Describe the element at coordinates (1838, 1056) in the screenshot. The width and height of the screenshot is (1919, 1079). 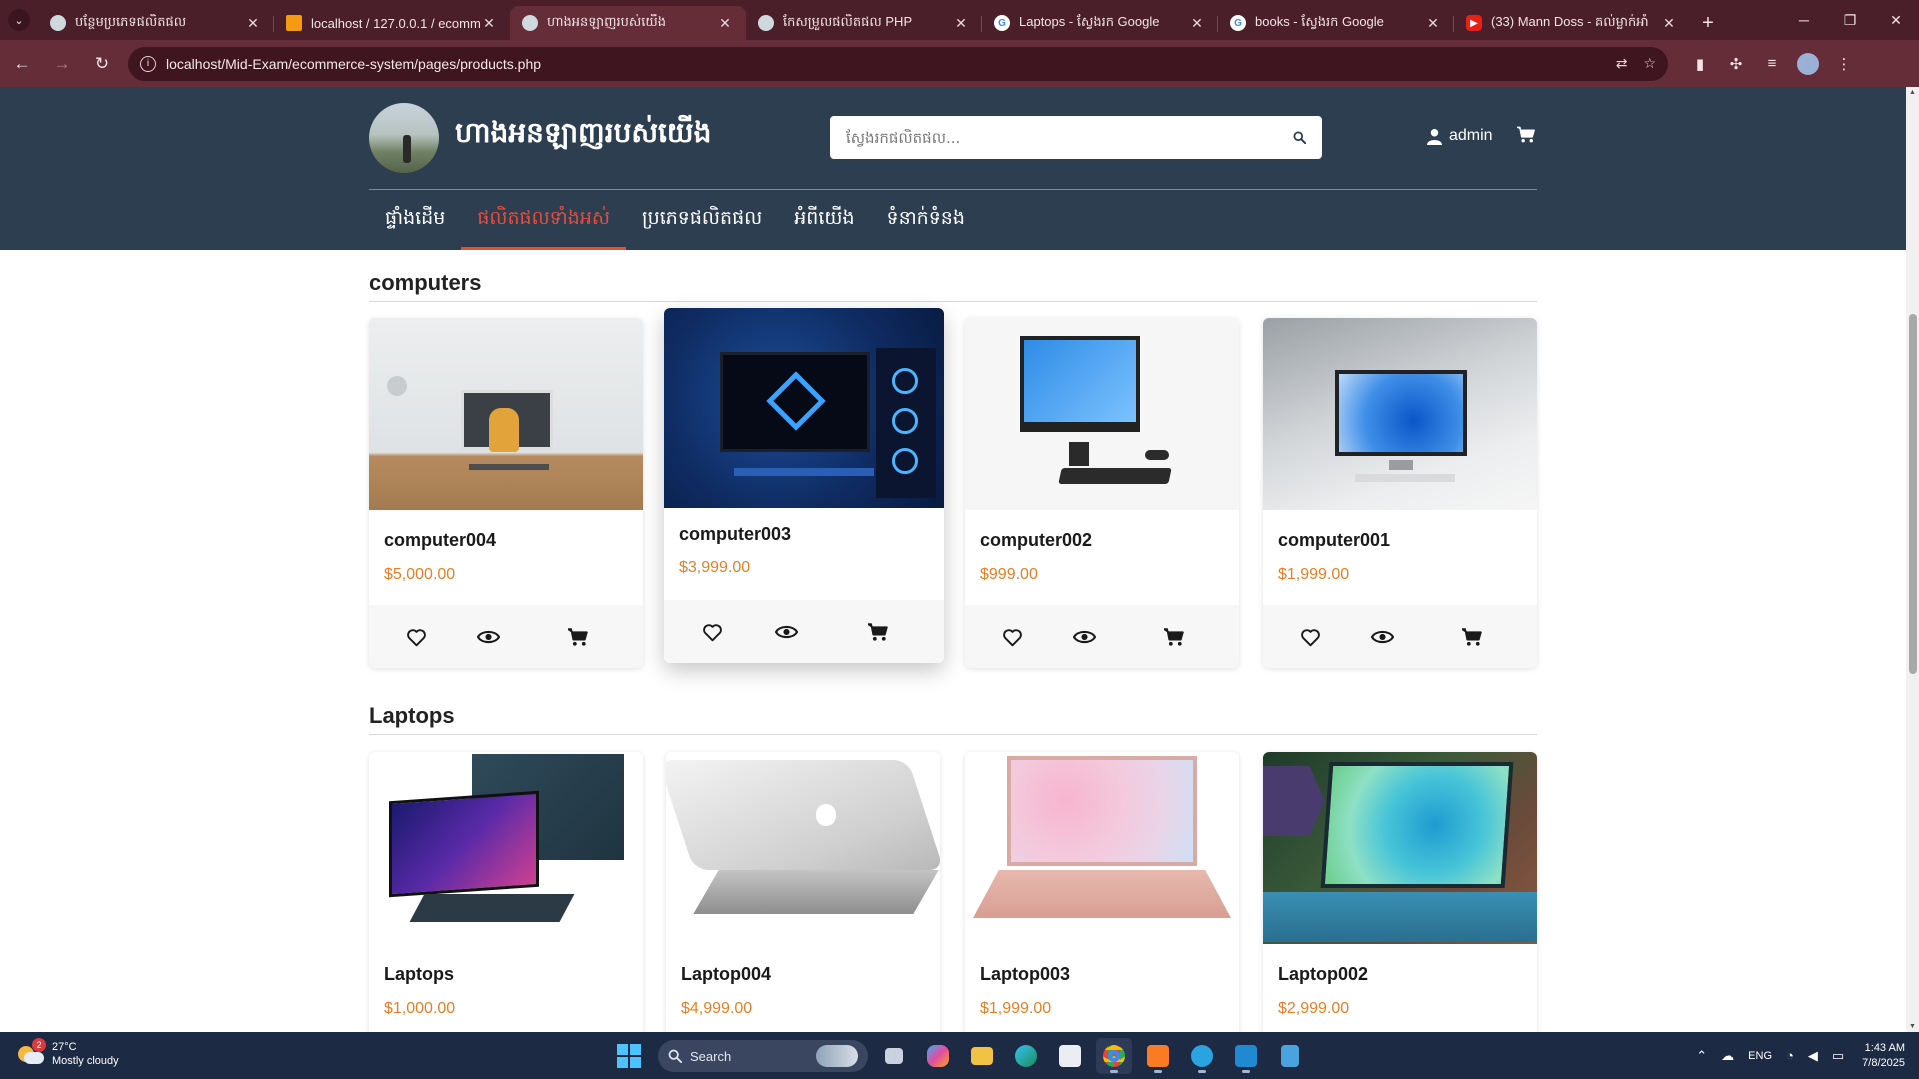
I see `battery-icon: ▭` at that location.